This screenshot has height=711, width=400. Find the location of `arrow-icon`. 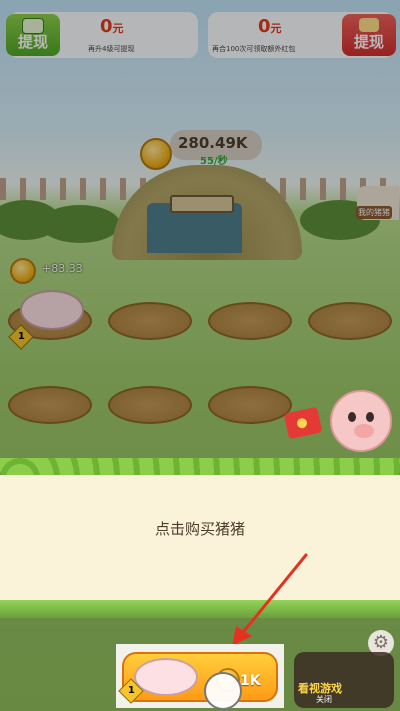

arrow-icon is located at coordinates (270, 599).